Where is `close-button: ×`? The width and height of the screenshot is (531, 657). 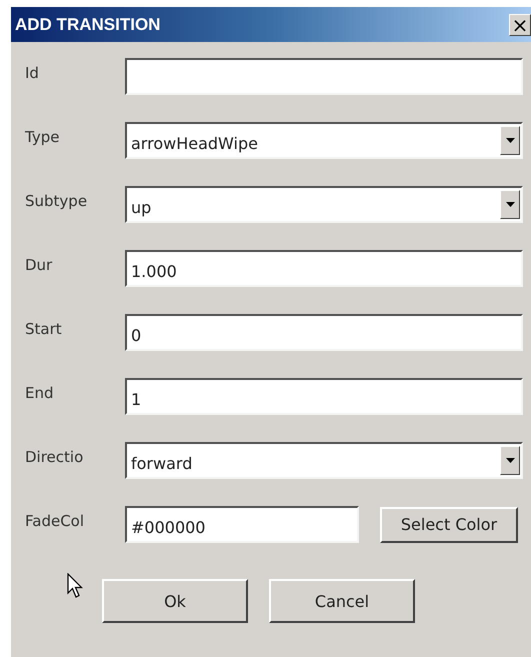
close-button: × is located at coordinates (520, 25).